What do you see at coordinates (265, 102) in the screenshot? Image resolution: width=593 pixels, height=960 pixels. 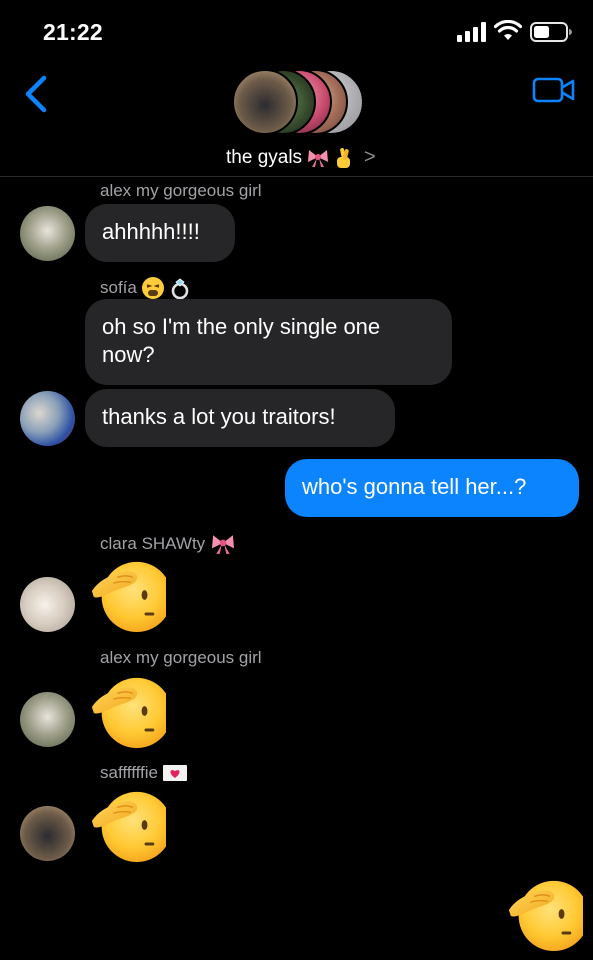 I see `group-avatar-main` at bounding box center [265, 102].